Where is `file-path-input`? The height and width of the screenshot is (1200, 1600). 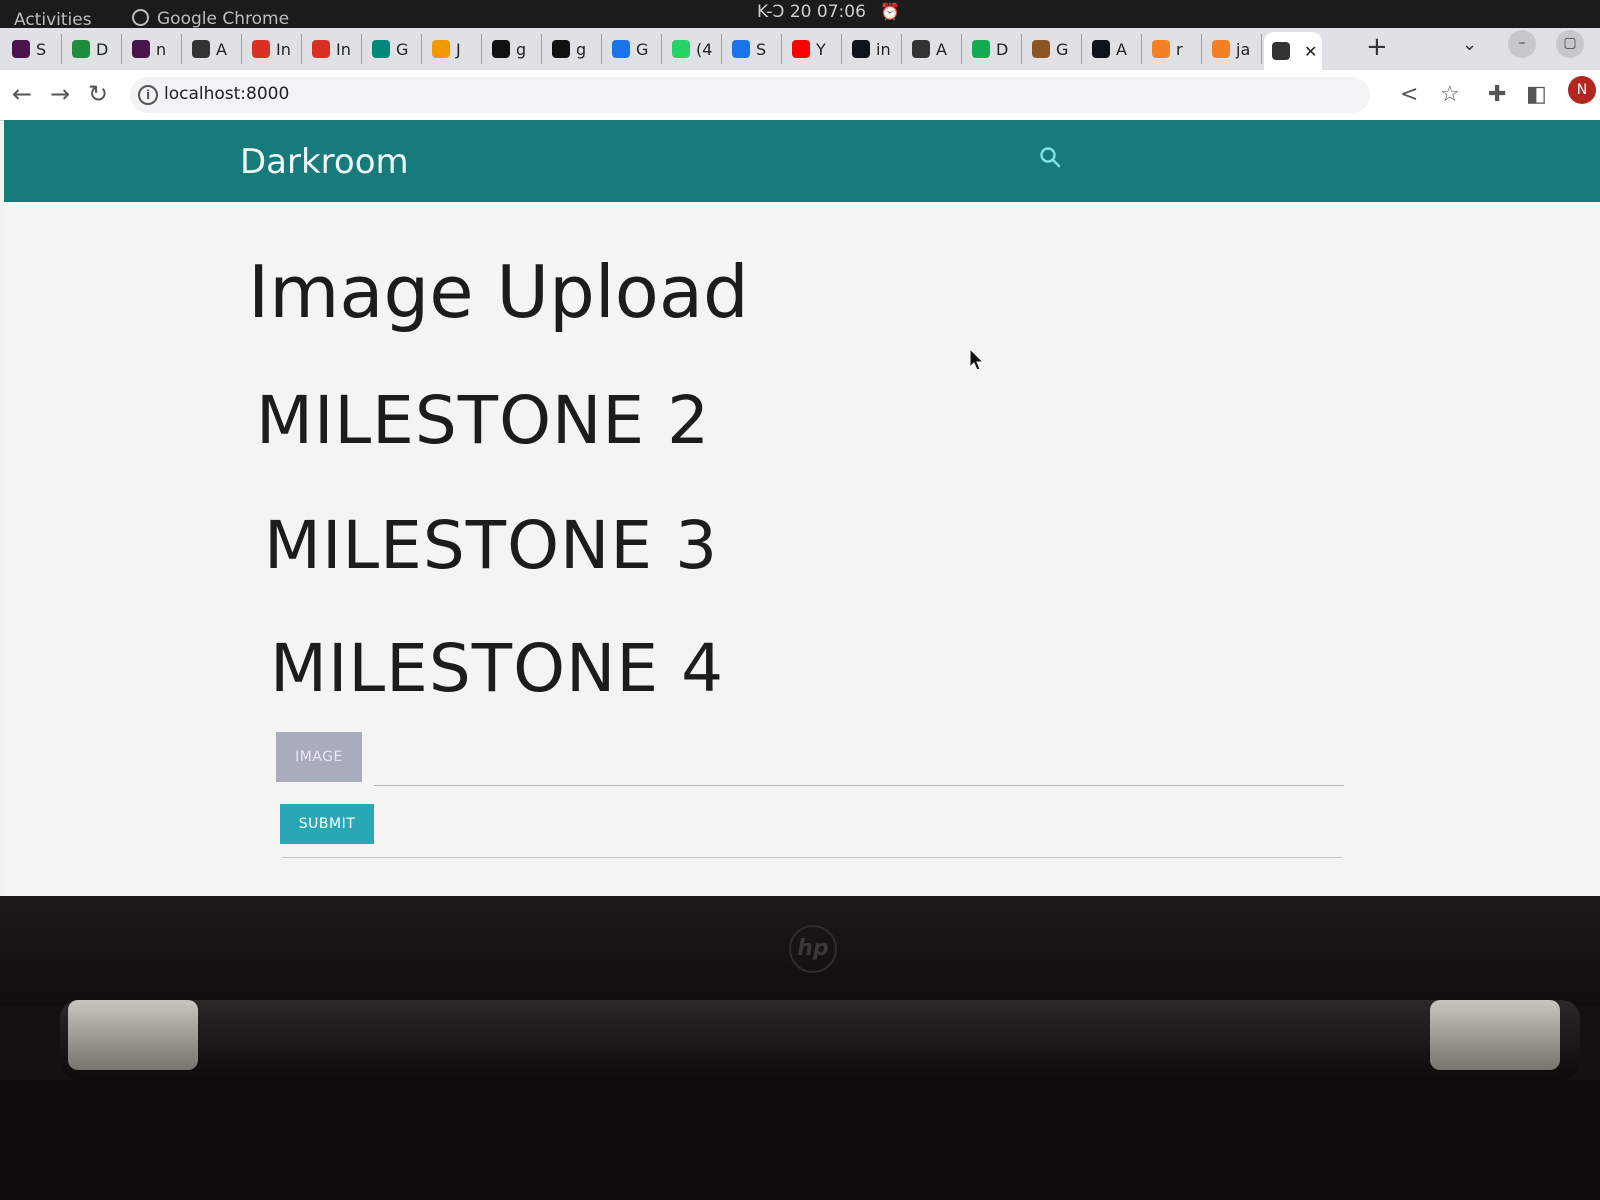 file-path-input is located at coordinates (859, 785).